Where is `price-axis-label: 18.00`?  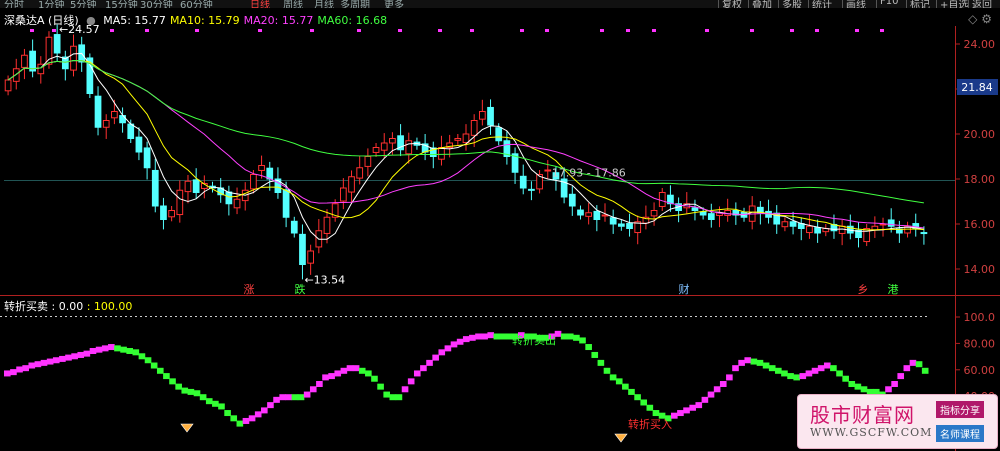
price-axis-label: 18.00 is located at coordinates (980, 179).